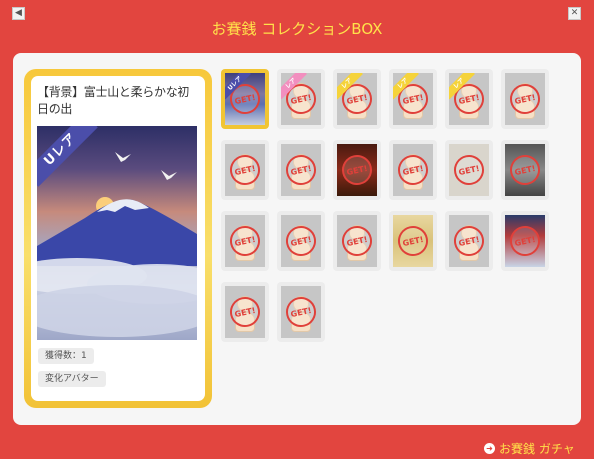 The height and width of the screenshot is (459, 594). I want to click on gacha-link-label: お賽銭 ガチャ, so click(537, 449).